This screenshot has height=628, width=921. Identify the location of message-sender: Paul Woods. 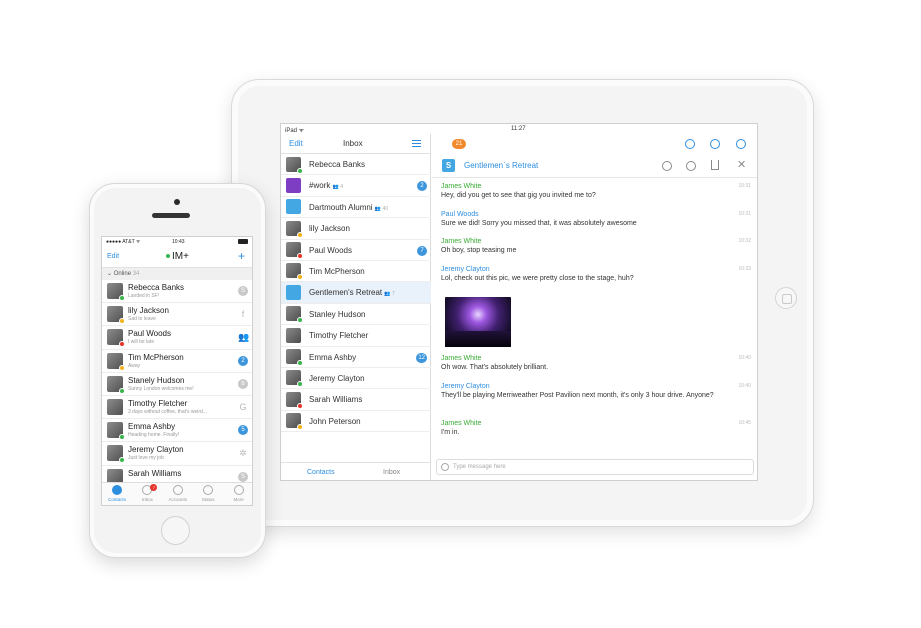
(596, 214).